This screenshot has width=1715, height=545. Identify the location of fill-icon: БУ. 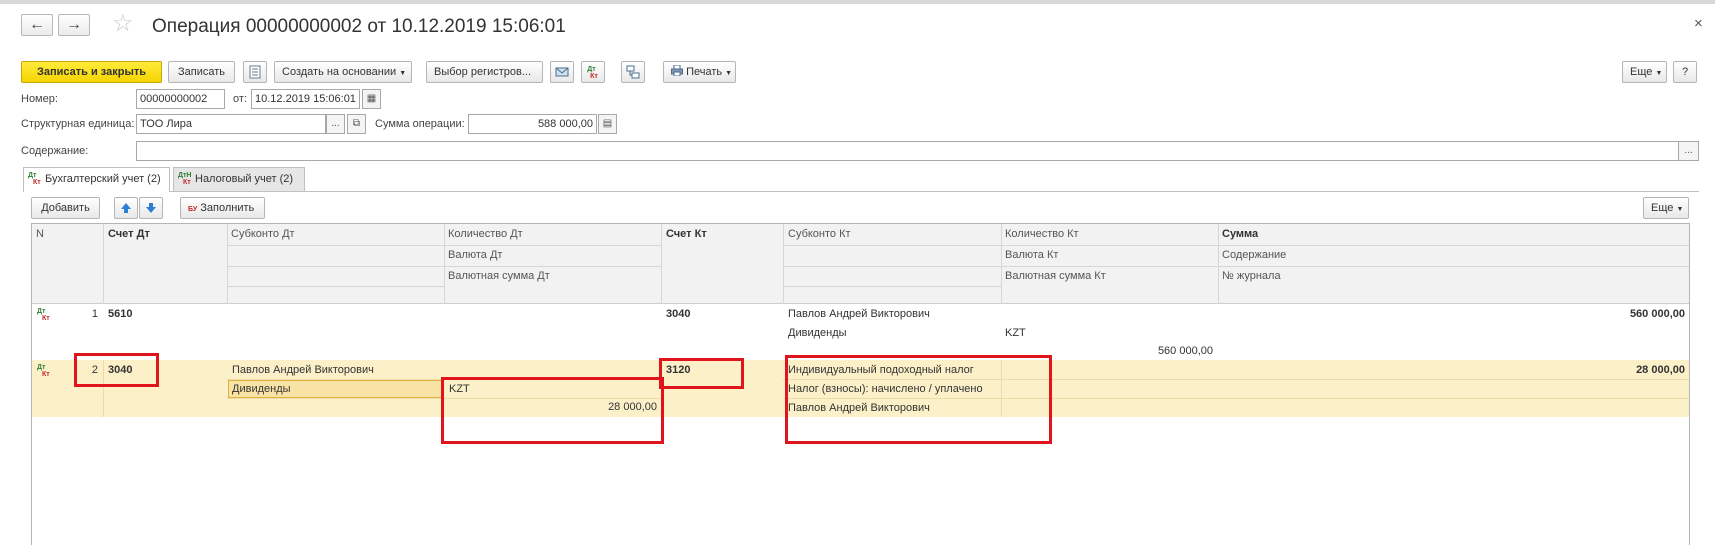
(193, 209).